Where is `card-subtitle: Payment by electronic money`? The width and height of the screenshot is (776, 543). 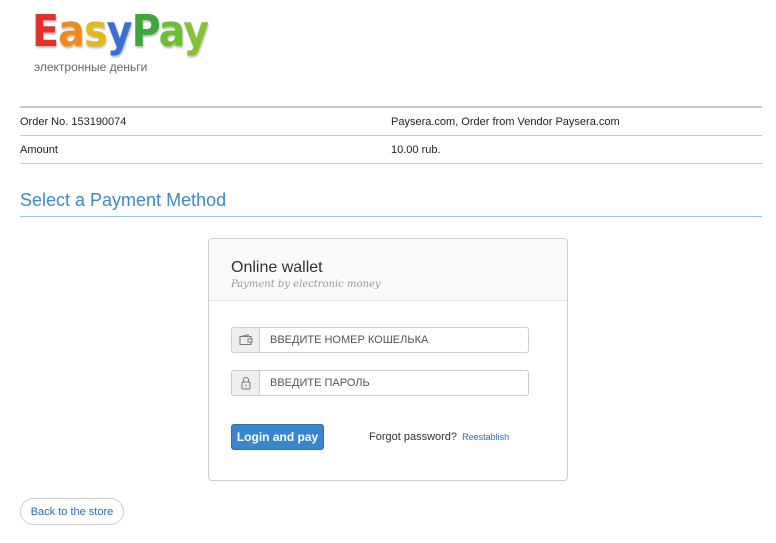
card-subtitle: Payment by electronic money is located at coordinates (306, 284).